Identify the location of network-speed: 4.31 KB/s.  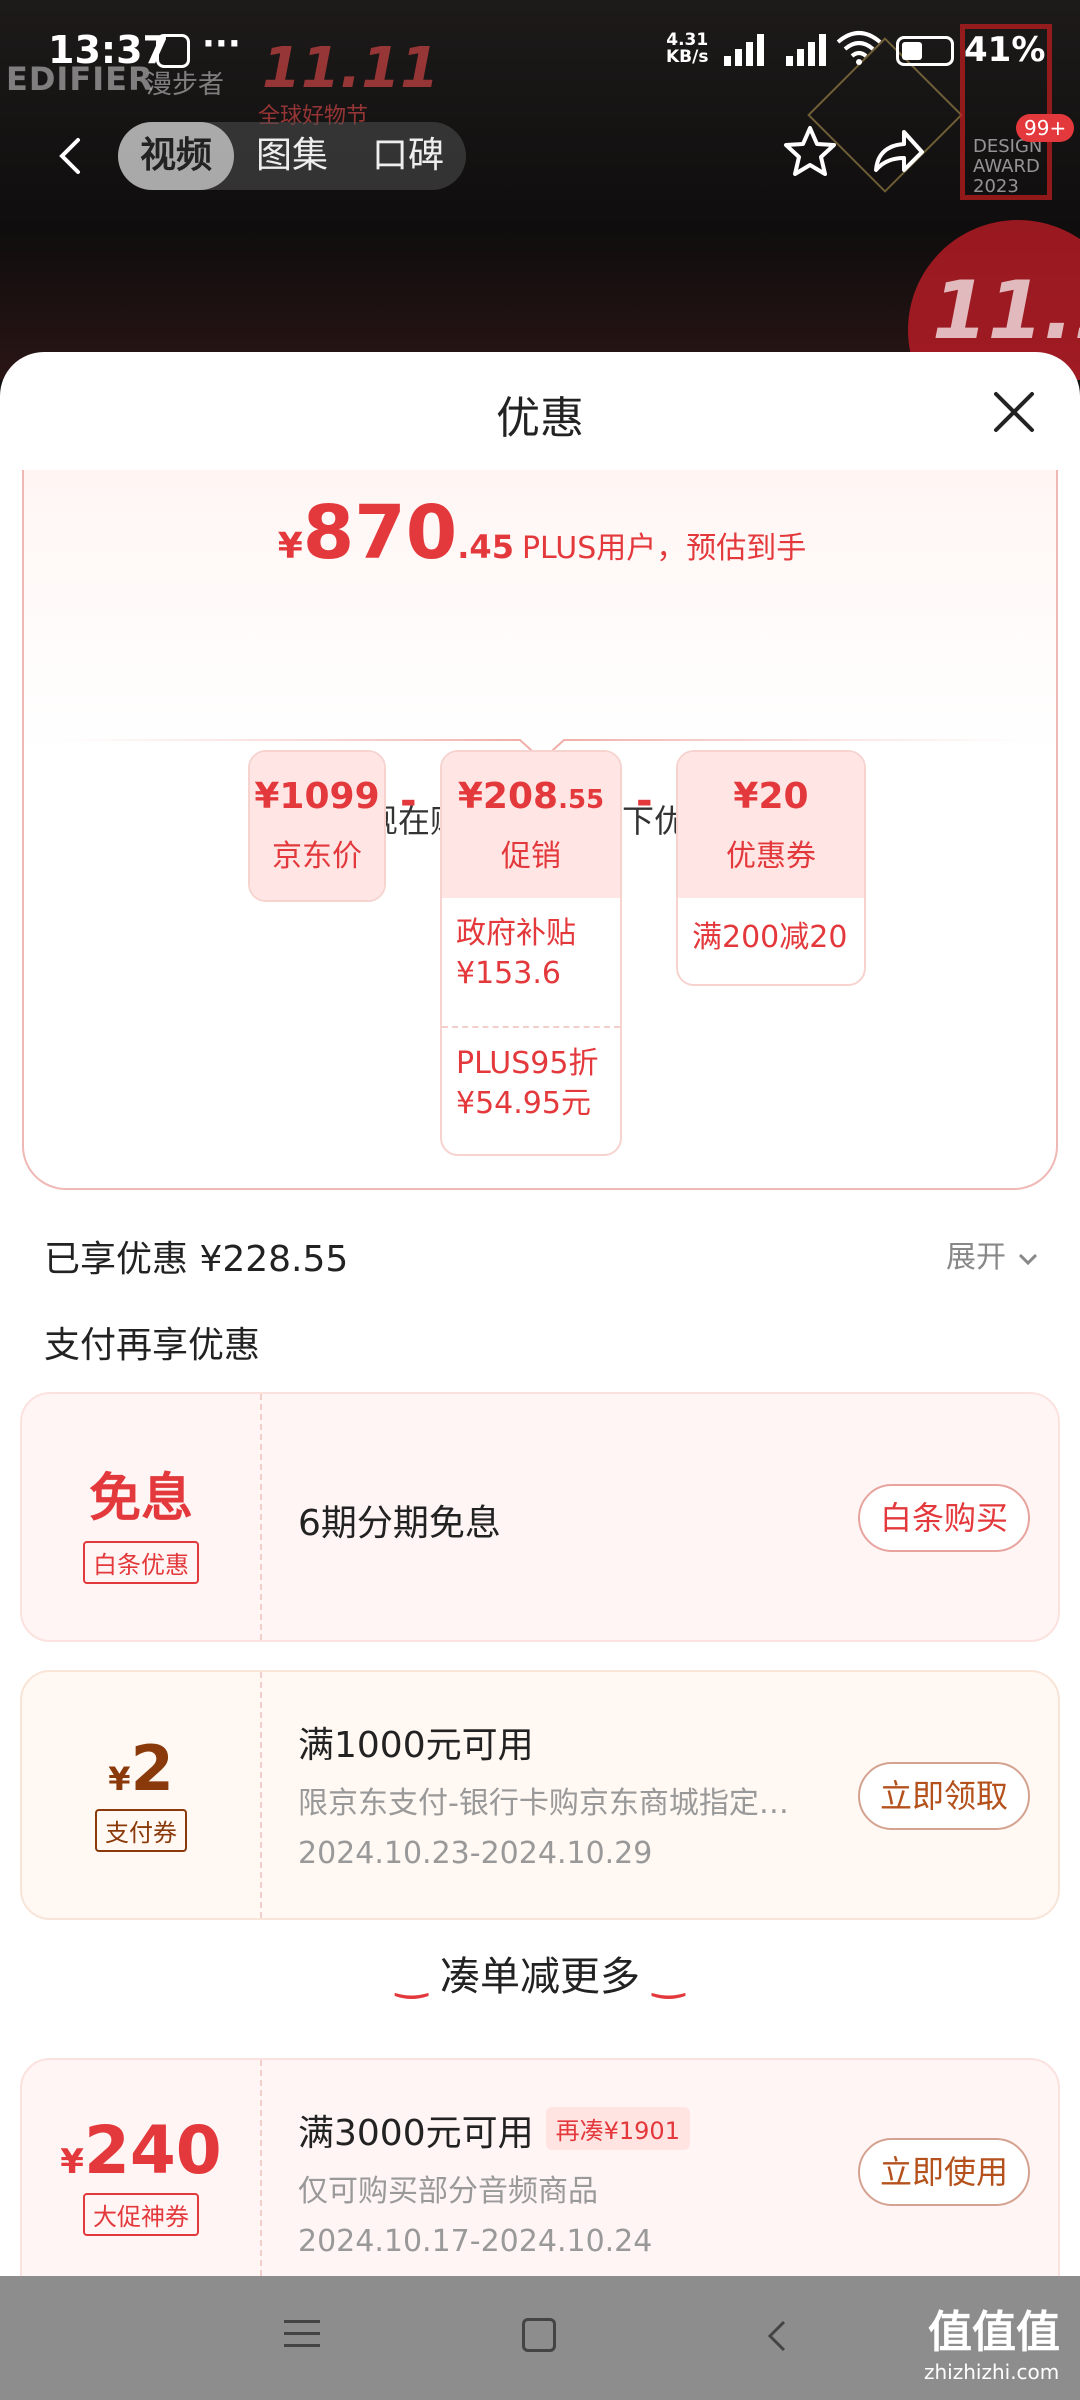
(687, 49).